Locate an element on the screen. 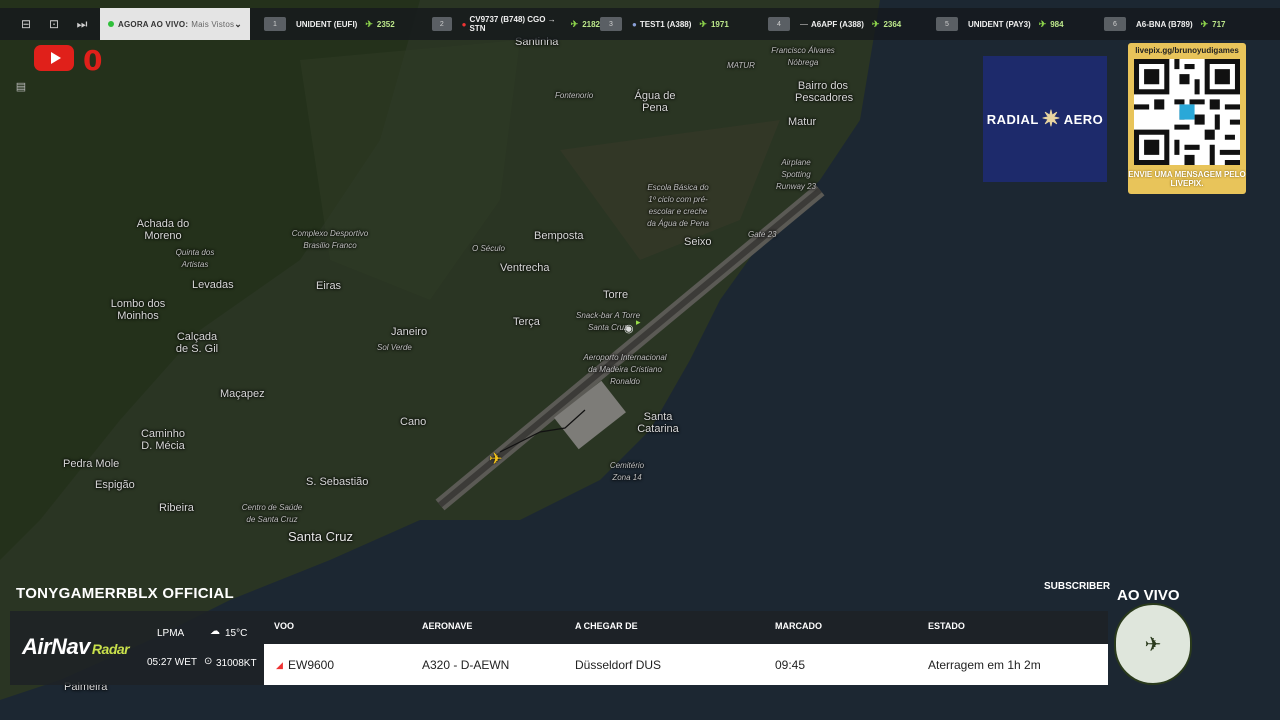  flight-name: CV9737 (B748) CGO → STN is located at coordinates (512, 24).